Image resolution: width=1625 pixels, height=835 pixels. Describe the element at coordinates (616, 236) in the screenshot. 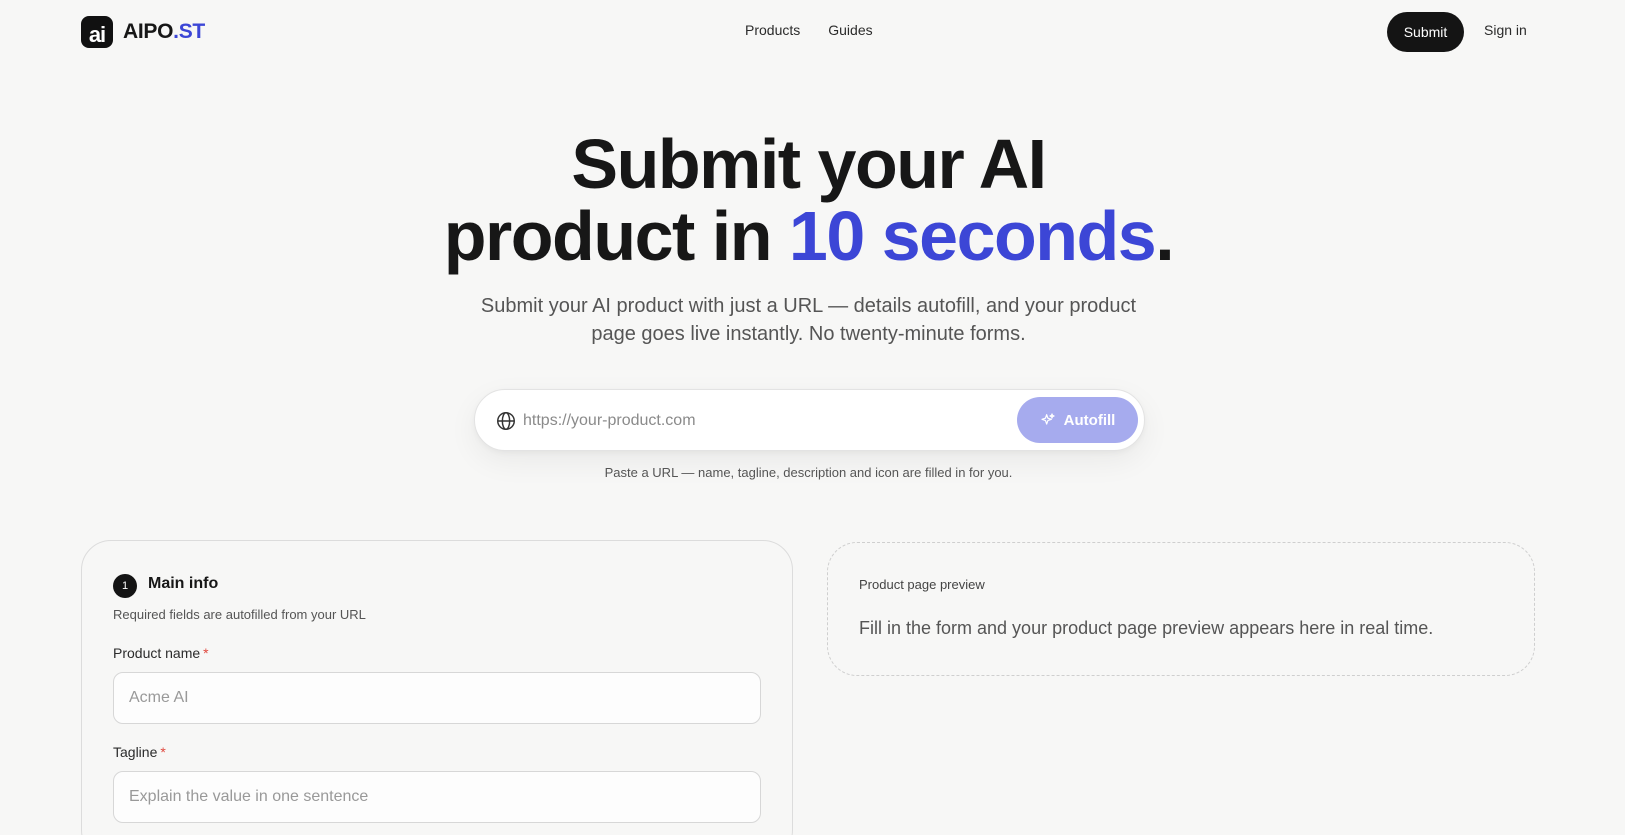

I see `hero-title-line2-pre: product in` at that location.